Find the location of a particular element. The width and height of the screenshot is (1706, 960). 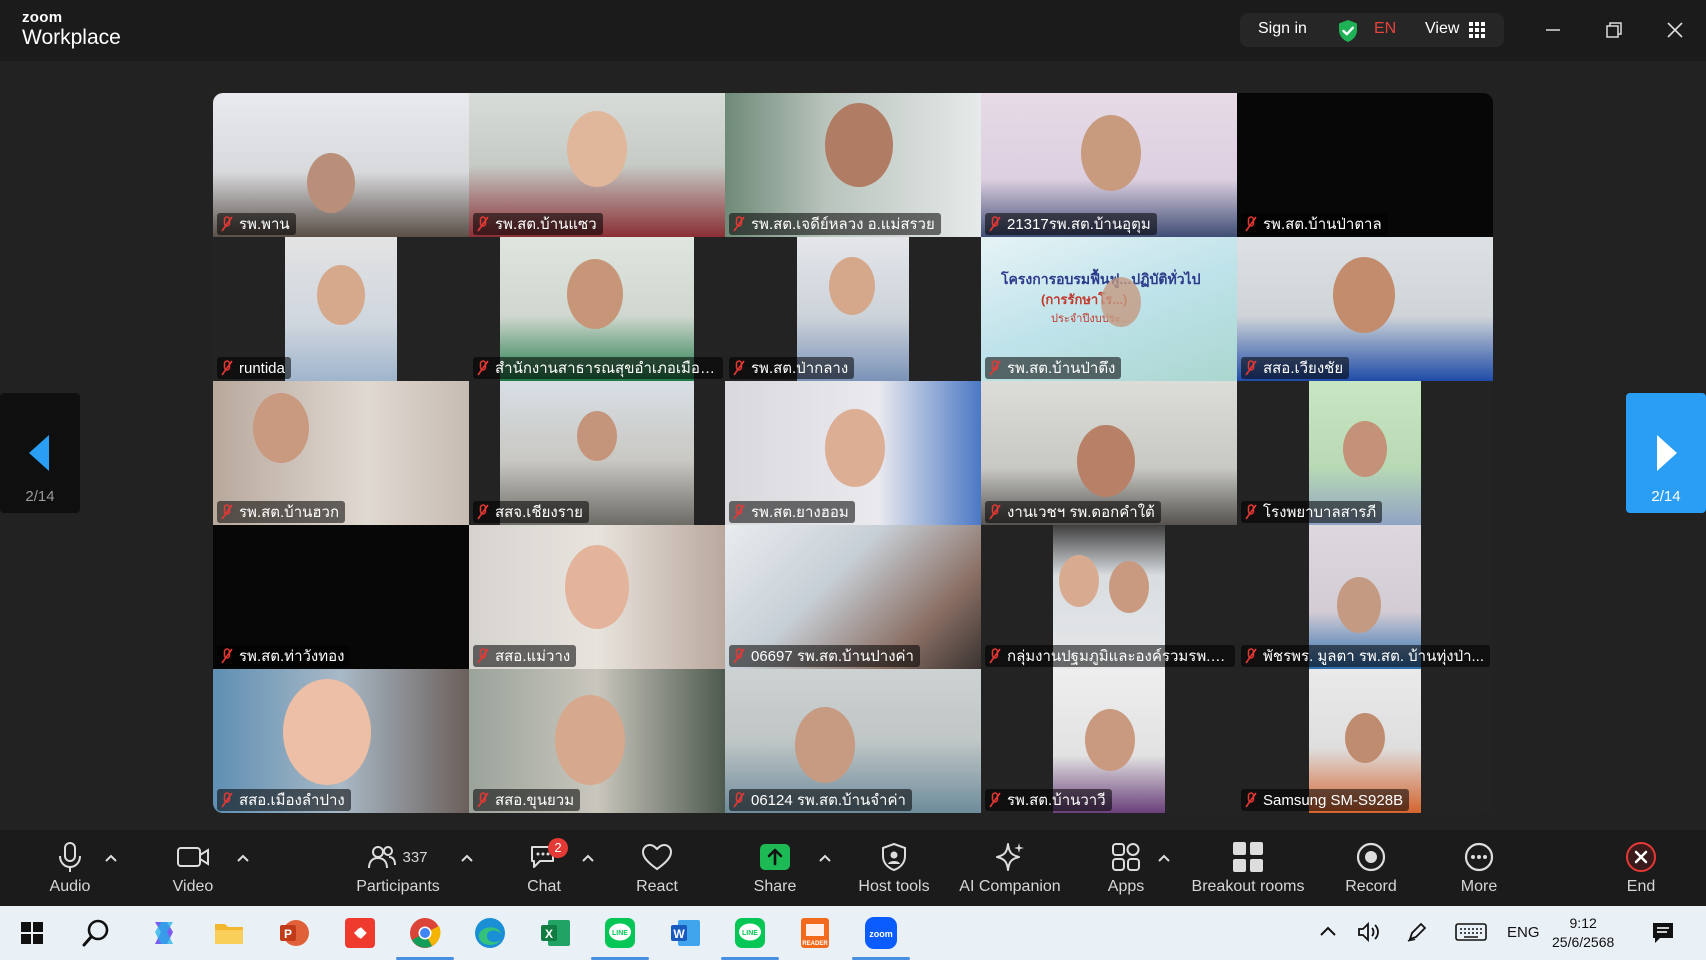

participant-tile: โรงพยาบาลสารภี is located at coordinates (1365, 453).